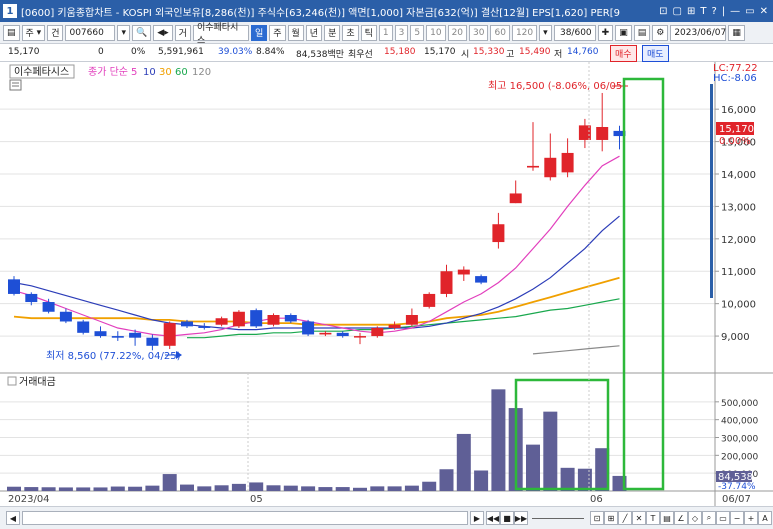  I want to click on menu-icon: ▤, so click(11, 32).